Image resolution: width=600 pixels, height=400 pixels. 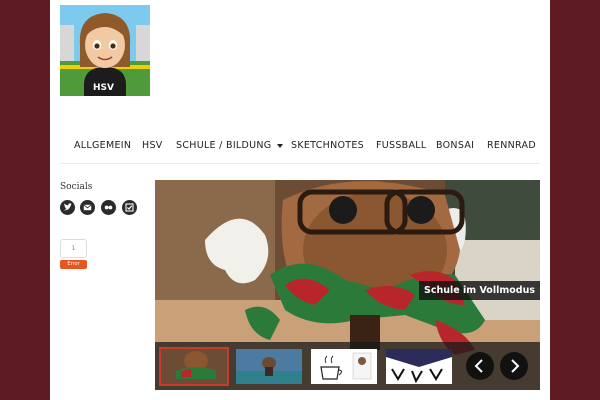 I want to click on thumbnail-figure-desk, so click(x=269, y=366).